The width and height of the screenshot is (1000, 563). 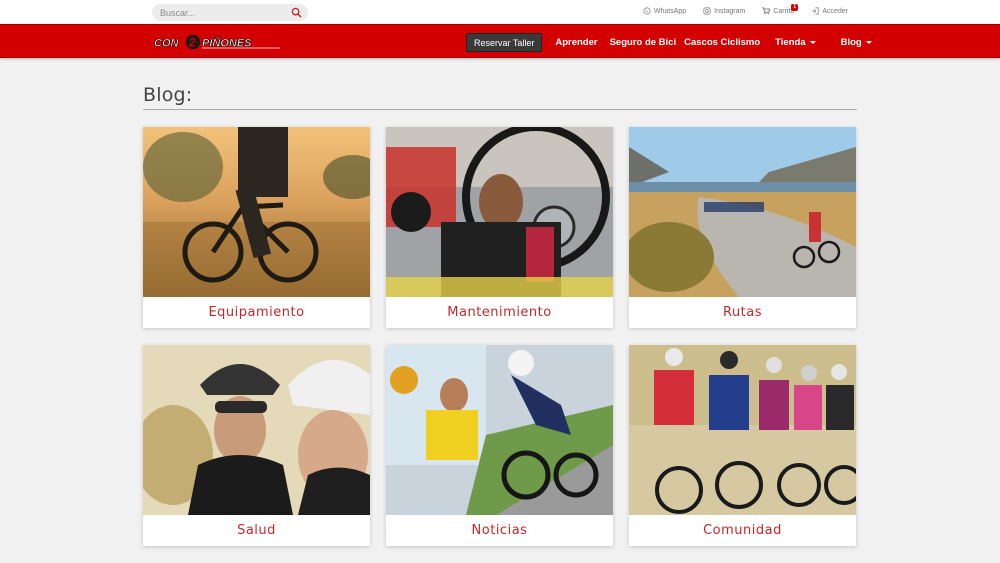 I want to click on cart-icon, so click(x=766, y=11).